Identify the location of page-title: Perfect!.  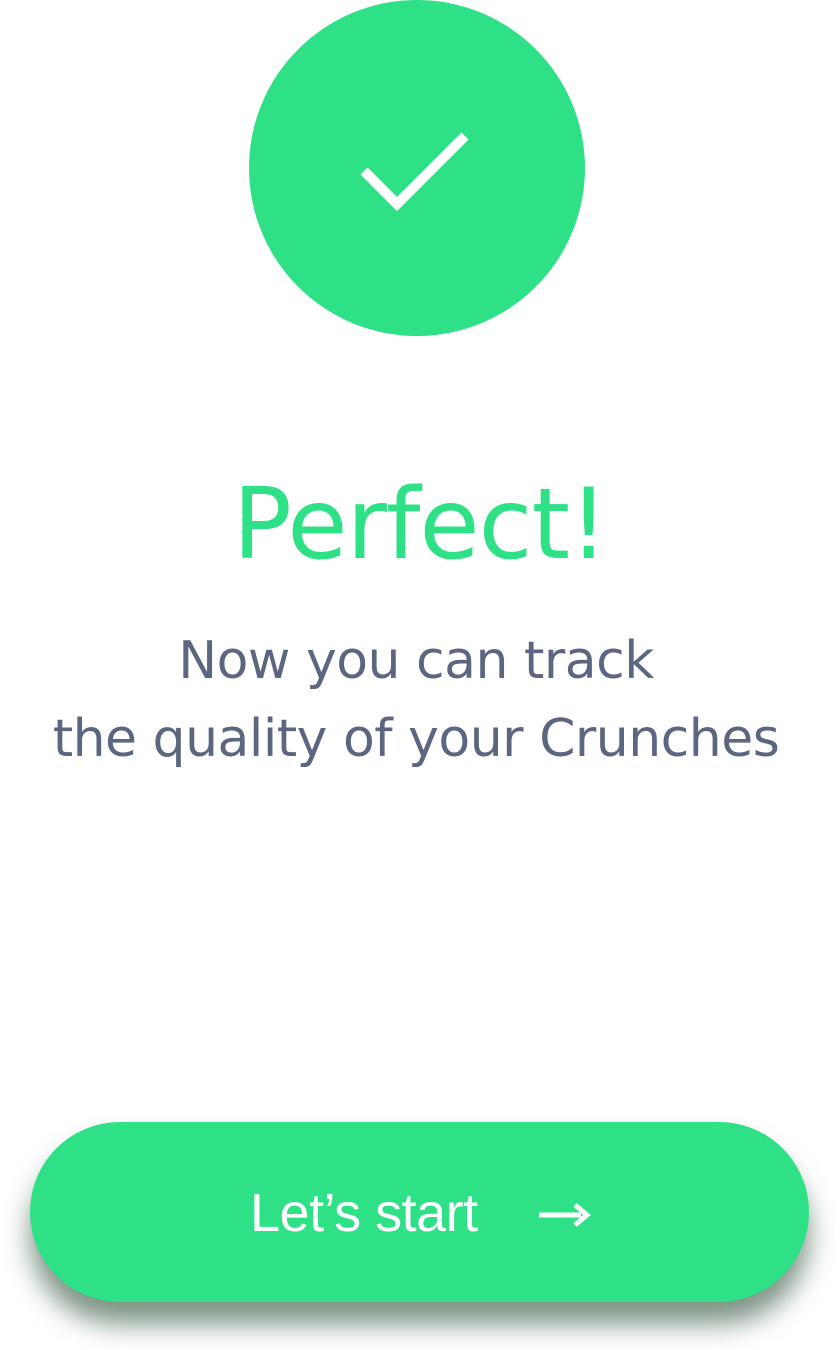
(420, 525).